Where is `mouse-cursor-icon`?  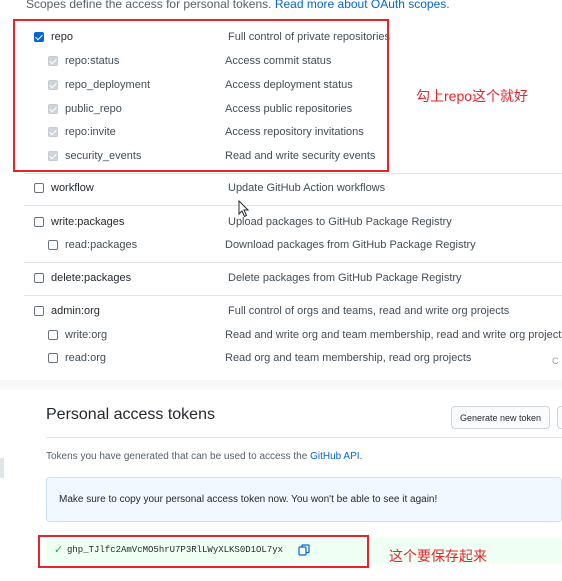
mouse-cursor-icon is located at coordinates (244, 209).